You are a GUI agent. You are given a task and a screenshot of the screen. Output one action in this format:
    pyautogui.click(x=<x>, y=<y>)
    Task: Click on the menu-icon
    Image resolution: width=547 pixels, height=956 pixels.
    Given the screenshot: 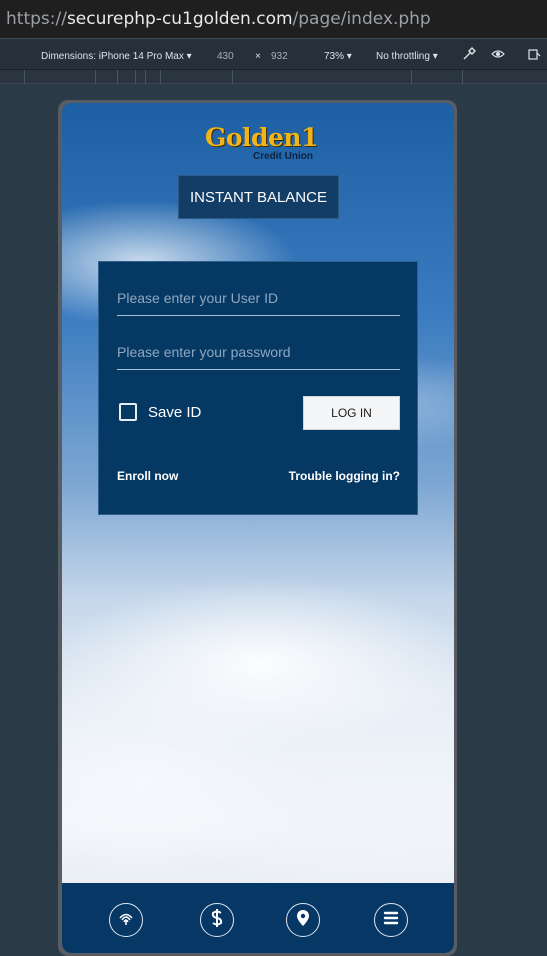 What is the action you would take?
    pyautogui.click(x=391, y=920)
    